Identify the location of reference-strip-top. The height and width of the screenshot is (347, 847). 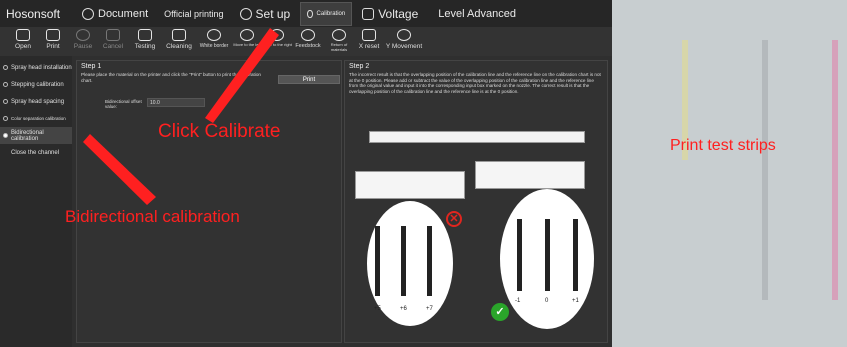
(477, 137).